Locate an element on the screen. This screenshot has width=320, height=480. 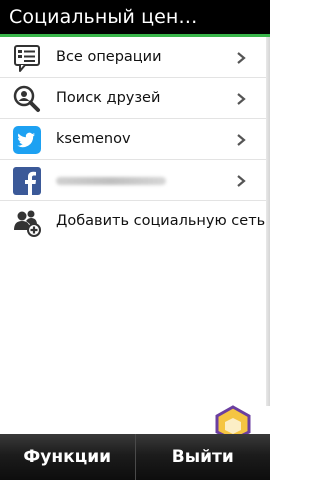
list-item-label: Поиск друзей is located at coordinates (108, 98).